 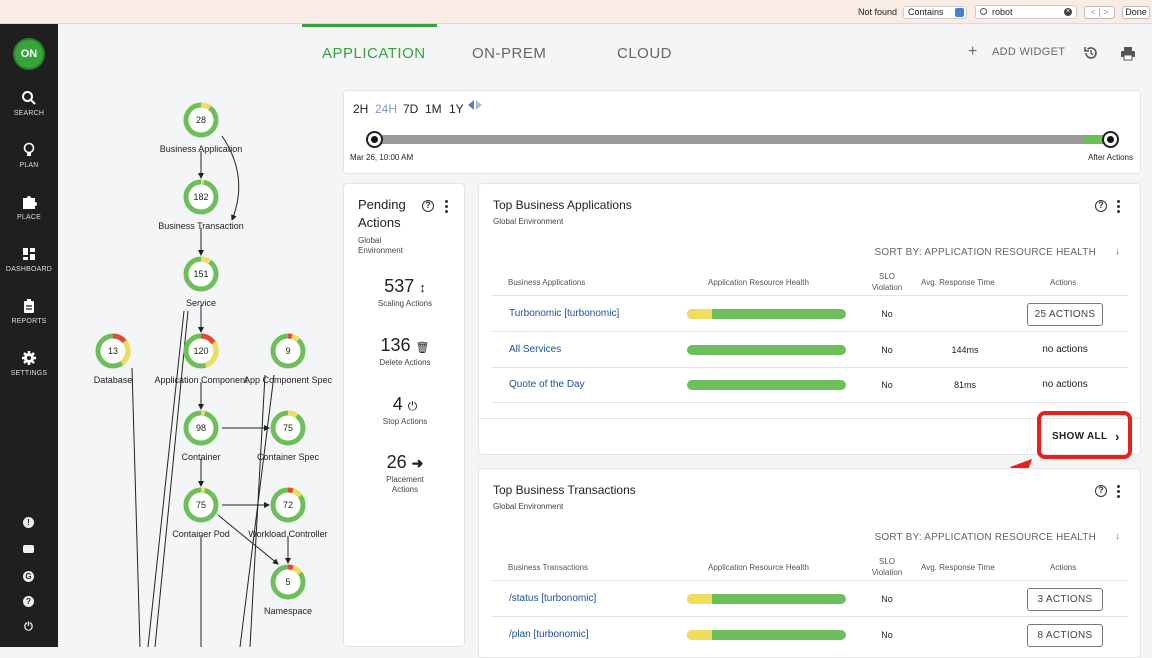 What do you see at coordinates (29, 165) in the screenshot?
I see `sidebar-item-label: PLAN` at bounding box center [29, 165].